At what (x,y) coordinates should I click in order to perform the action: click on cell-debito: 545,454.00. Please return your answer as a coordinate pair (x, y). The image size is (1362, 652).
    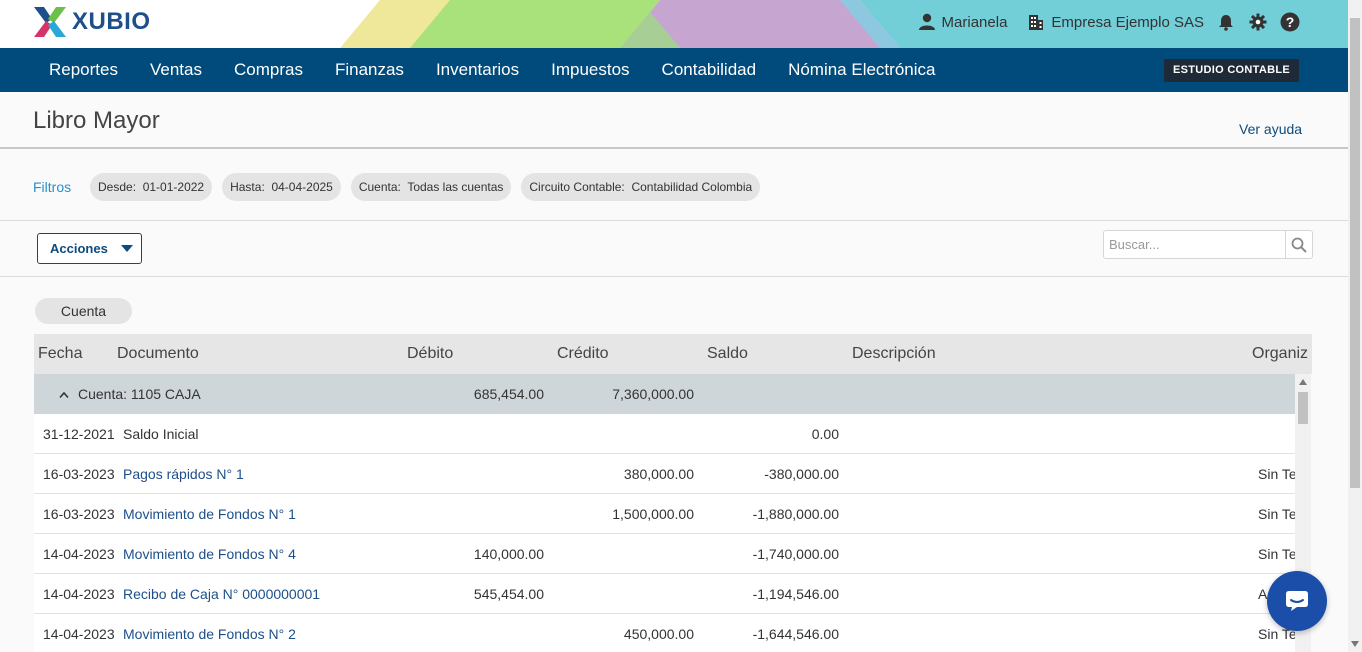
    Looking at the image, I should click on (508, 594).